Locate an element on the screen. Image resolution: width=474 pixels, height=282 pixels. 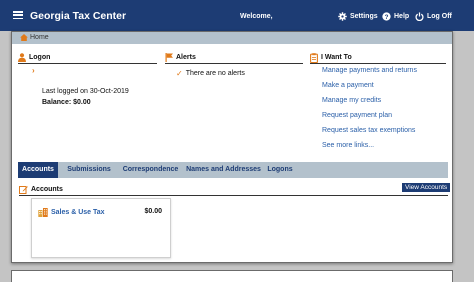
no-alerts-message: ✓ There are no alerts is located at coordinates (210, 73).